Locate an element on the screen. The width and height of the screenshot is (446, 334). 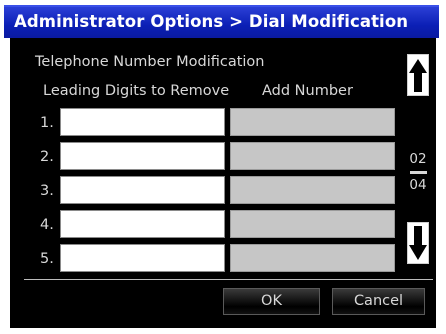
row-number: 2. is located at coordinates (47, 157).